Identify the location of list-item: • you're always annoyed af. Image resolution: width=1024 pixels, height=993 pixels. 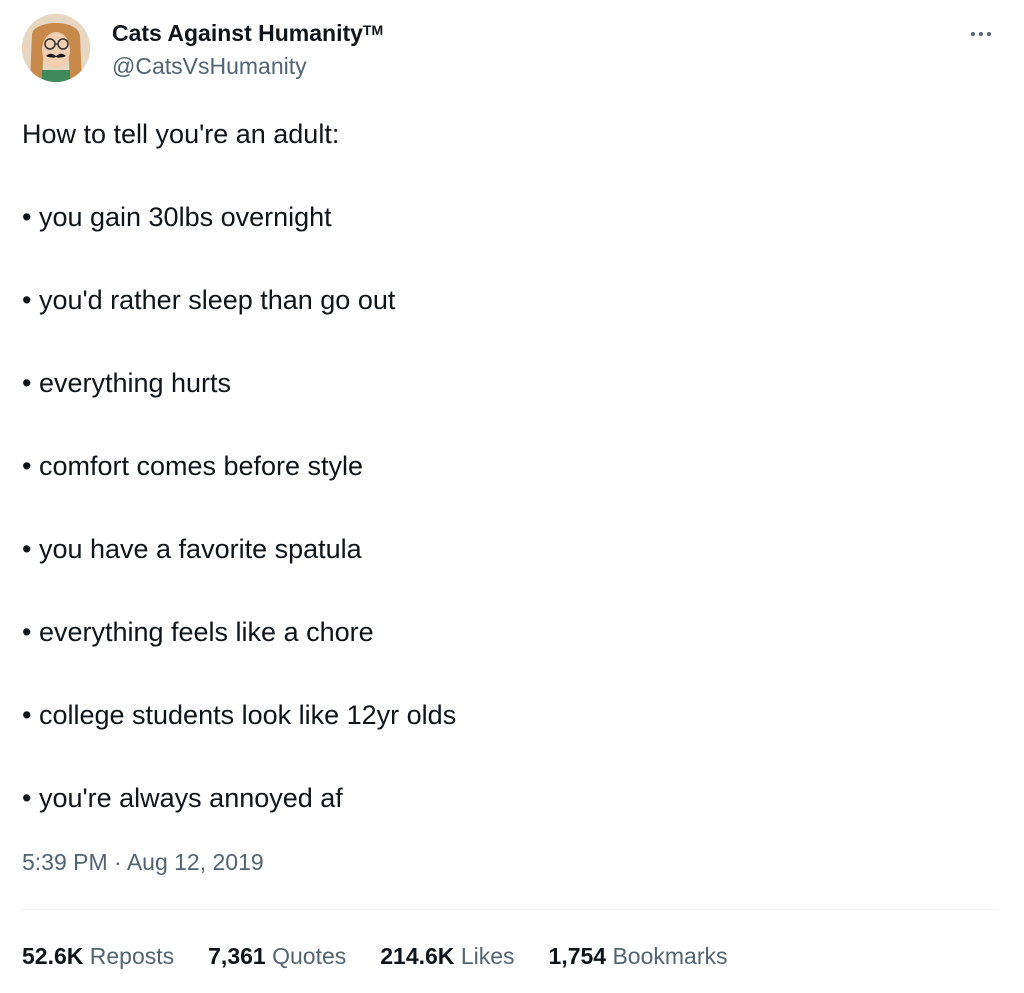
(182, 798).